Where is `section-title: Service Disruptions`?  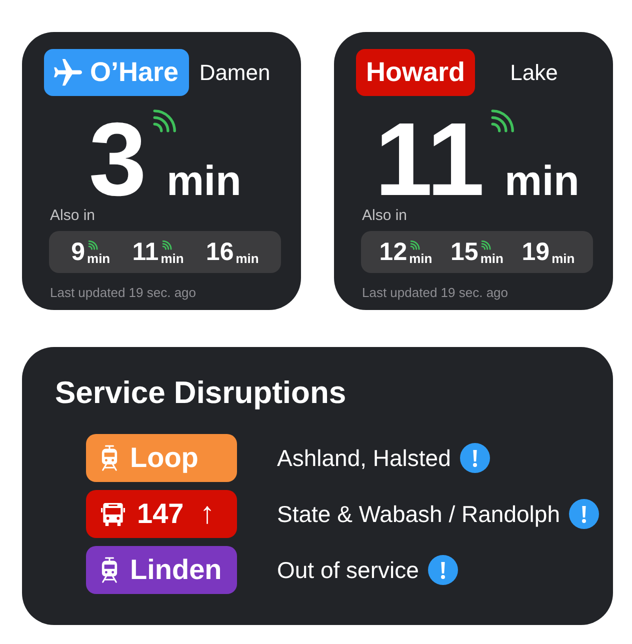
section-title: Service Disruptions is located at coordinates (200, 393).